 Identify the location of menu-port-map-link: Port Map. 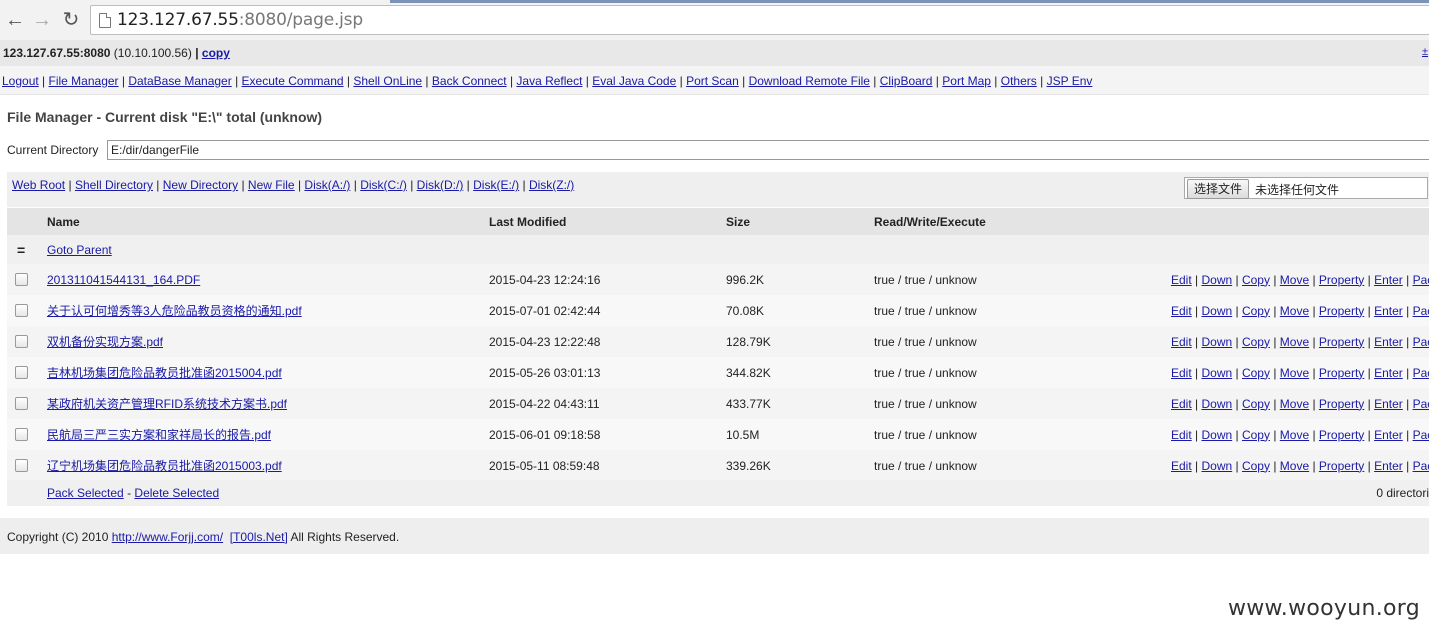
(966, 81).